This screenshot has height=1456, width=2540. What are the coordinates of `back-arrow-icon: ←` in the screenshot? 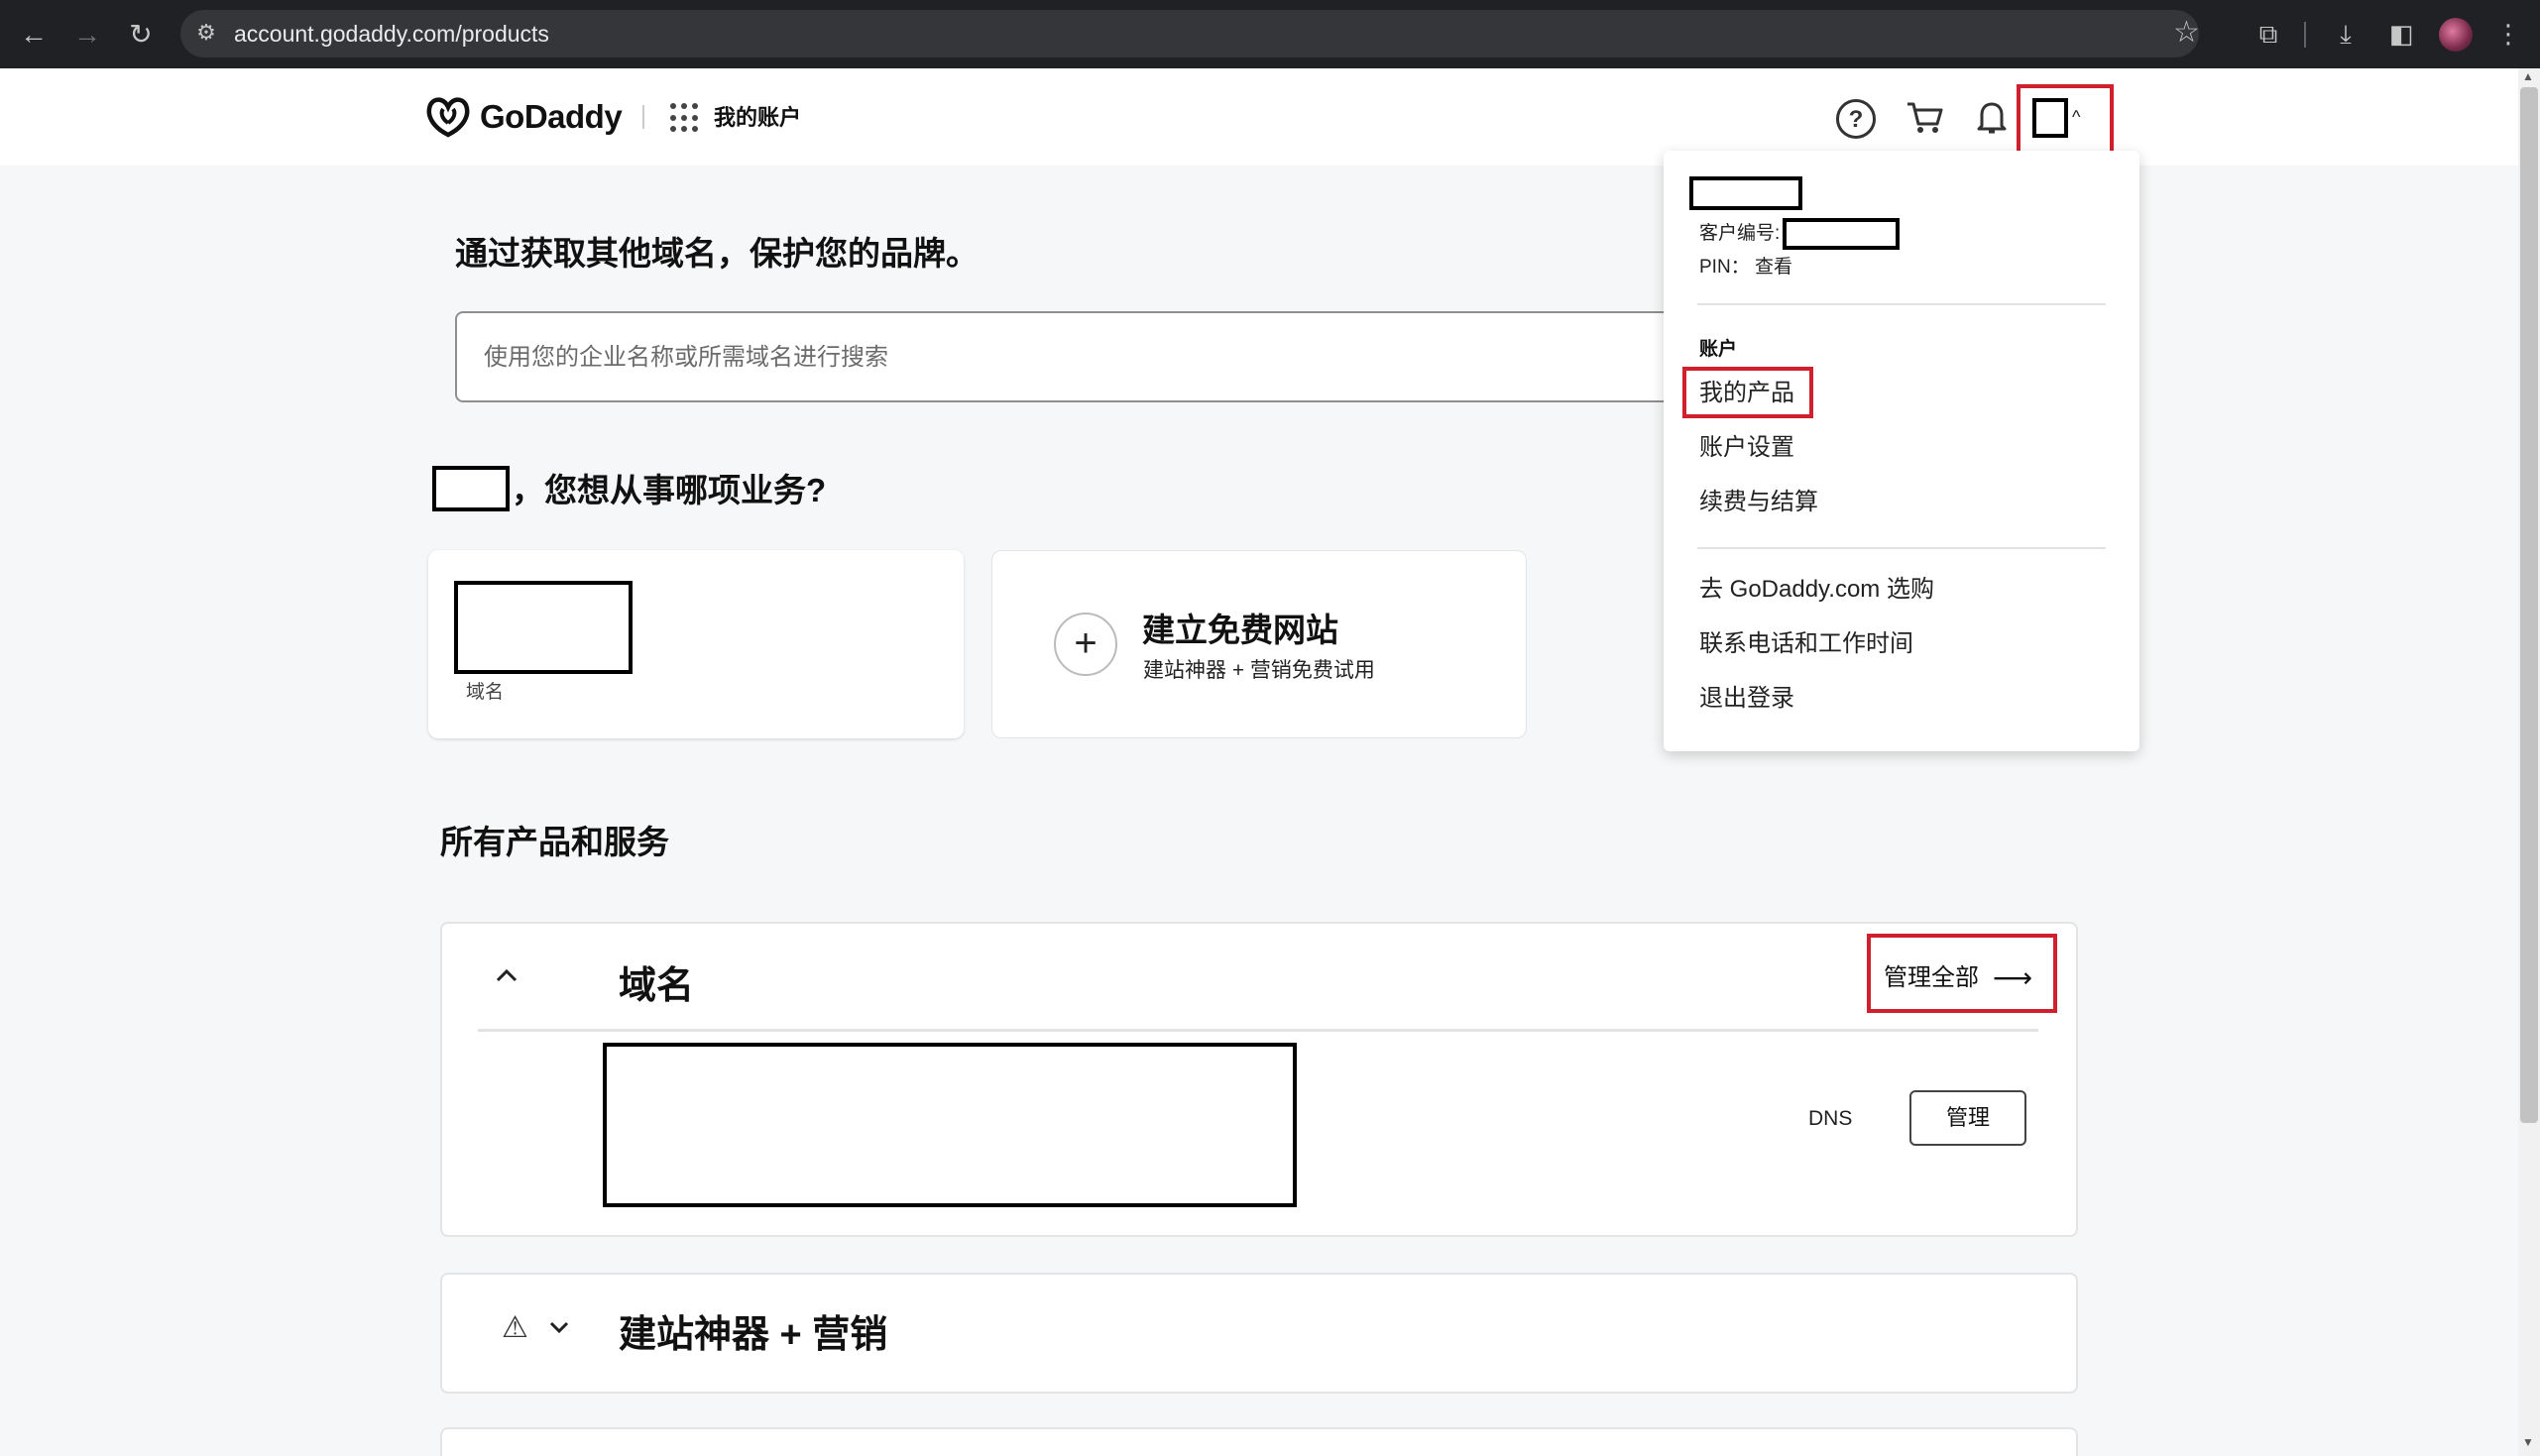 It's located at (33, 34).